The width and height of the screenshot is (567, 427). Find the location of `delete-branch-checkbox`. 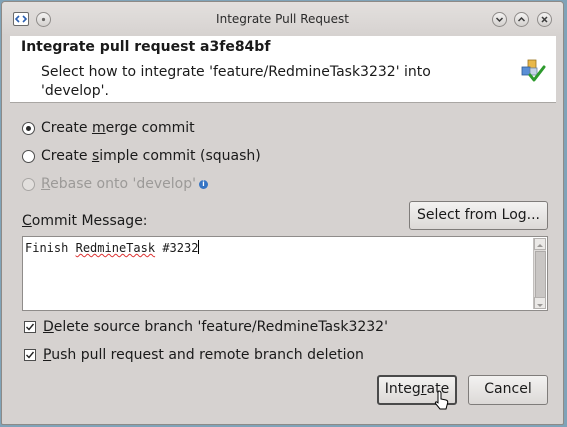

delete-branch-checkbox is located at coordinates (30, 327).